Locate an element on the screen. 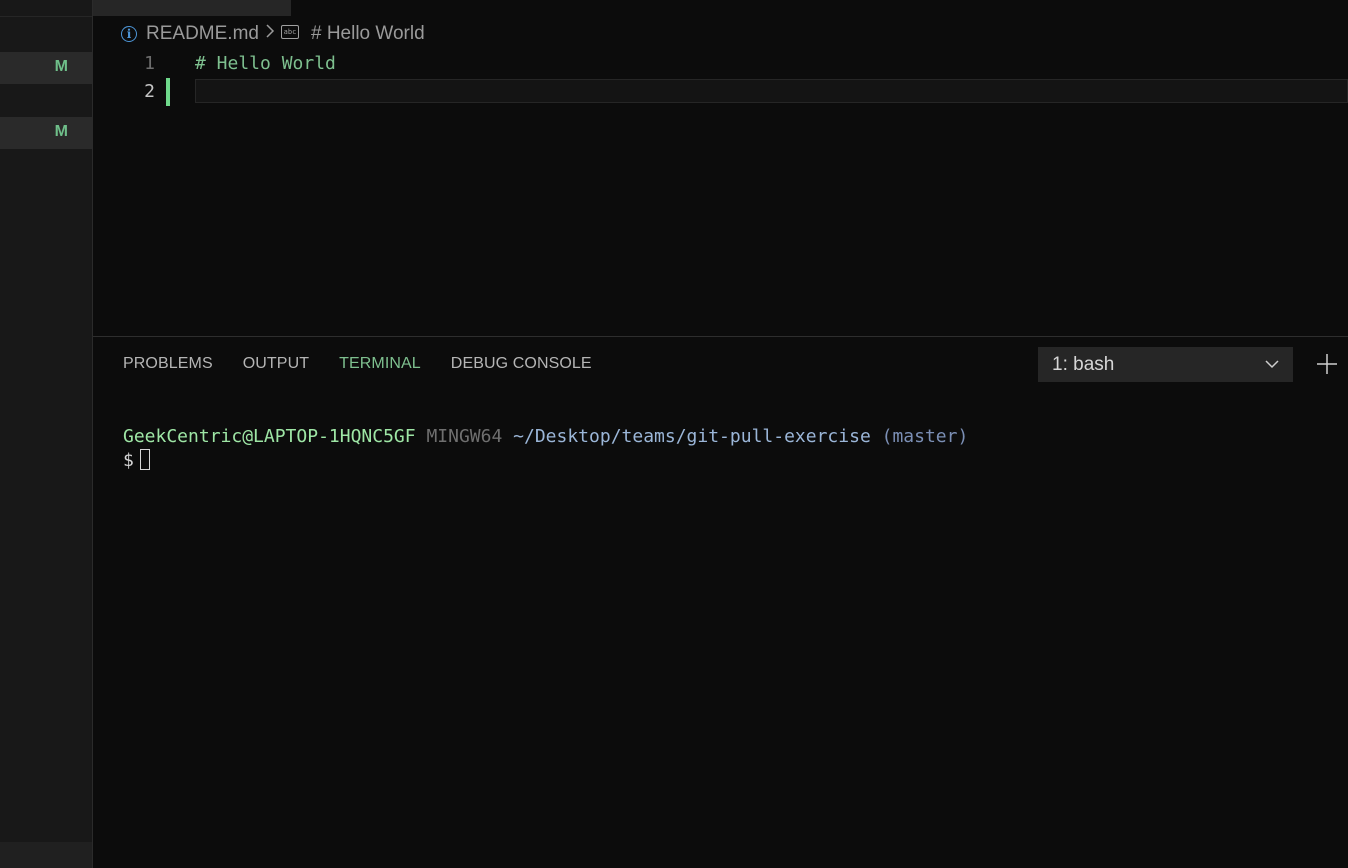  chevron-right-icon is located at coordinates (270, 34).